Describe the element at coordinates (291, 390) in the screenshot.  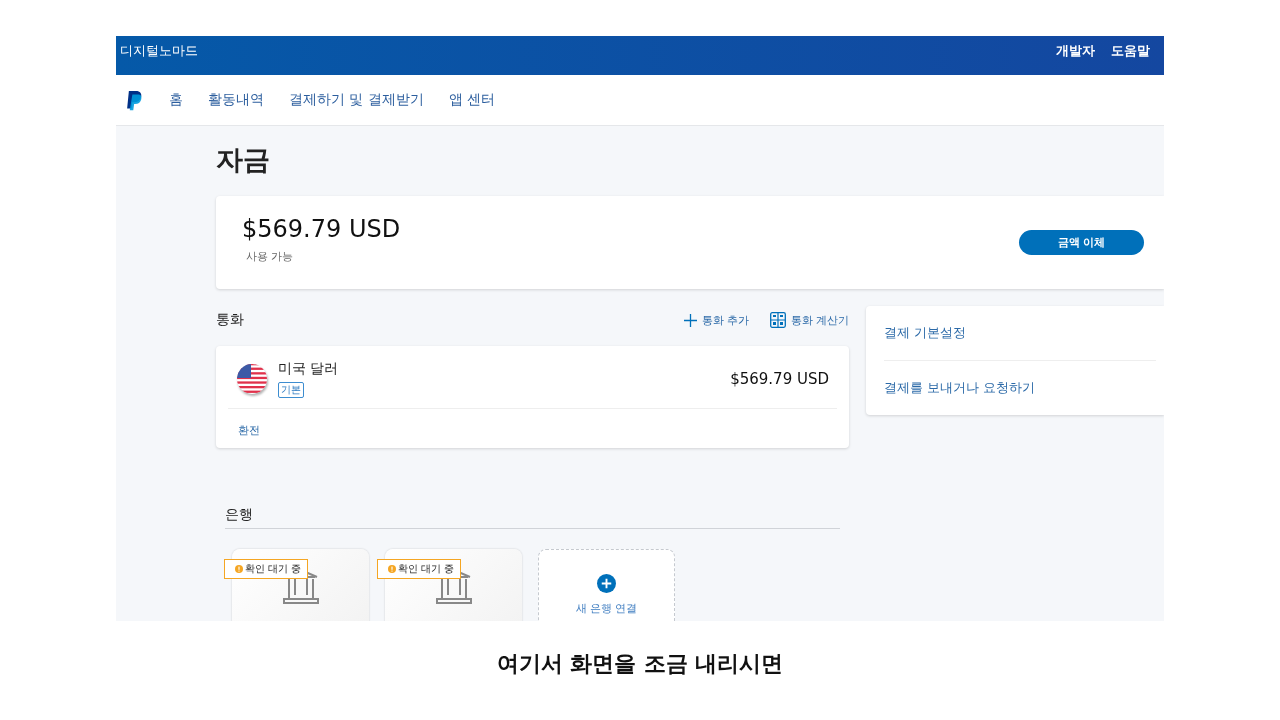
I see `default-badge: 기본` at that location.